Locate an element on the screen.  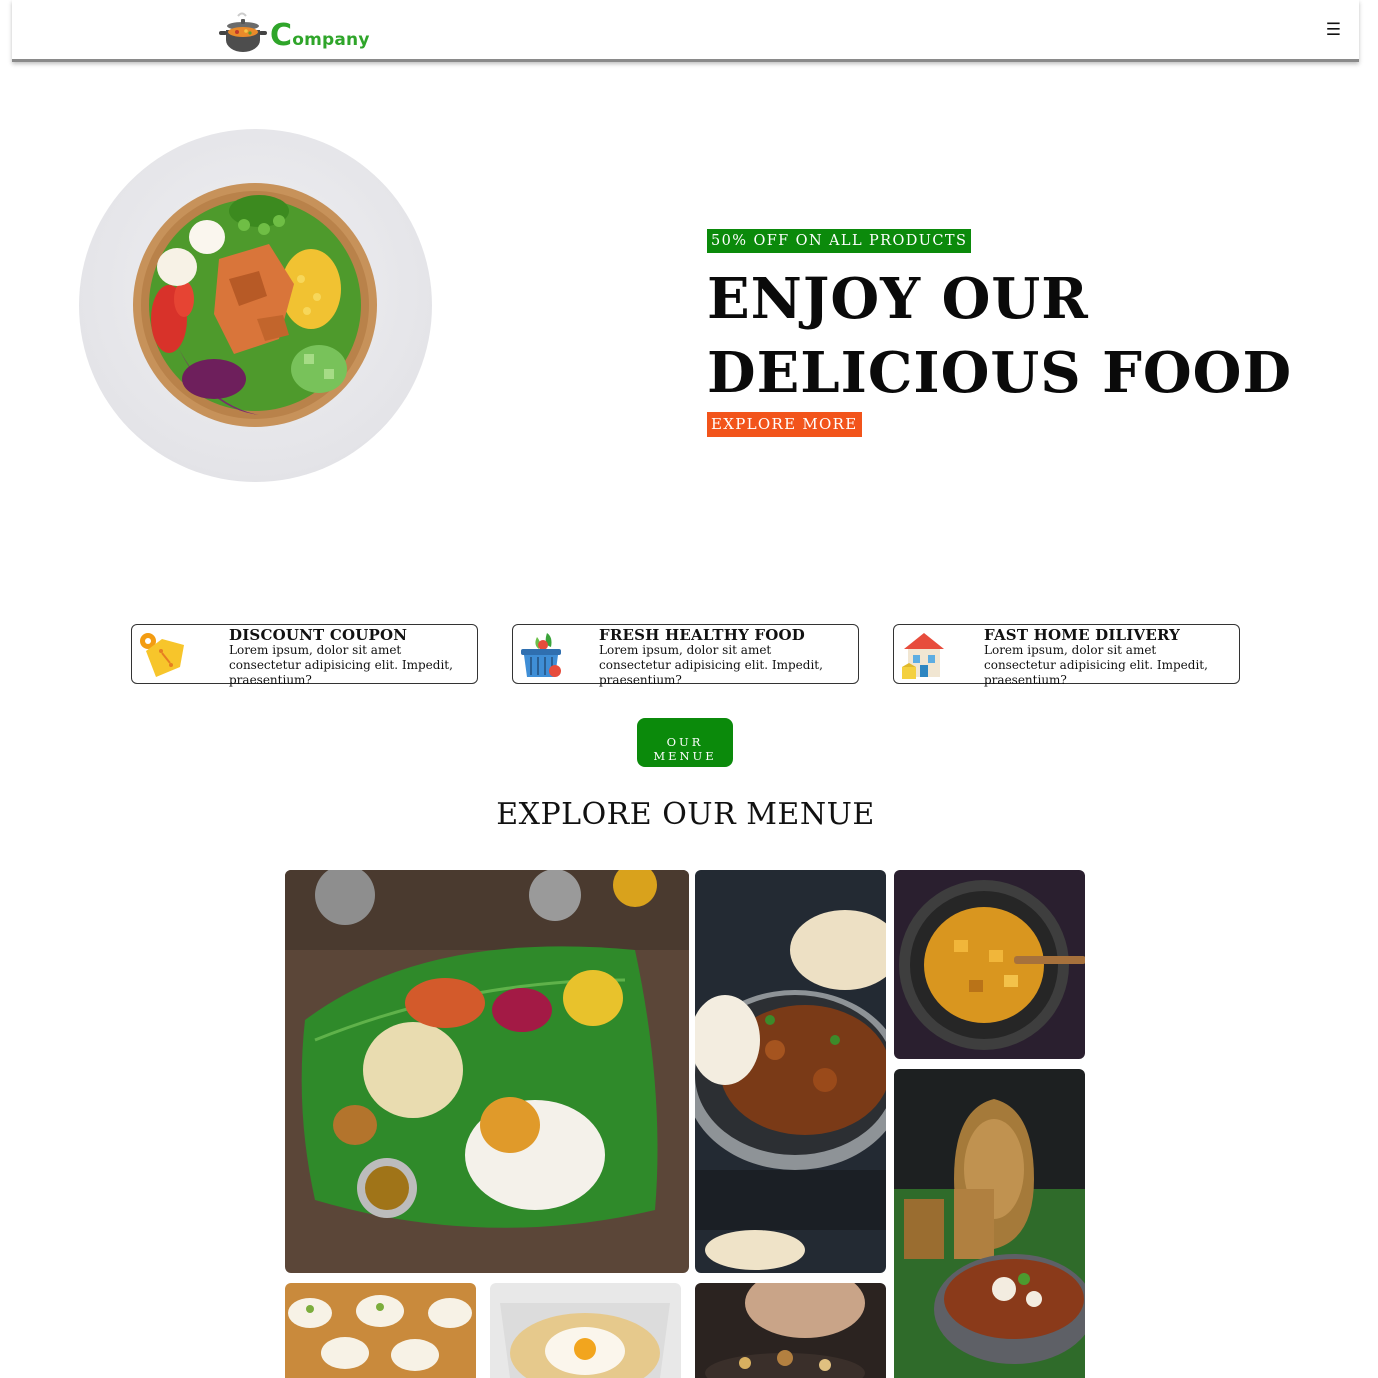
grocery-basket-icon is located at coordinates (543, 655).